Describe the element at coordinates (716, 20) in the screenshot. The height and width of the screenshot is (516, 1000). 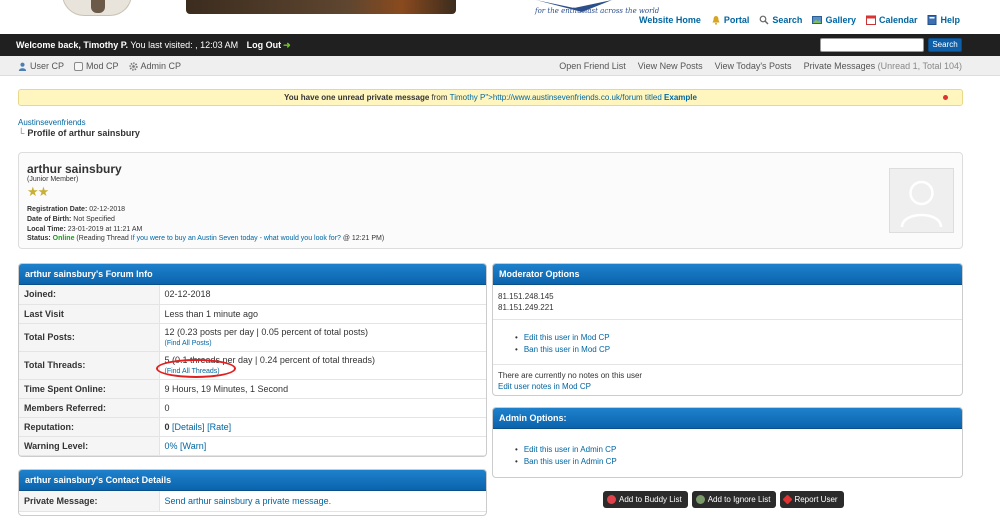
I see `bell-icon` at that location.